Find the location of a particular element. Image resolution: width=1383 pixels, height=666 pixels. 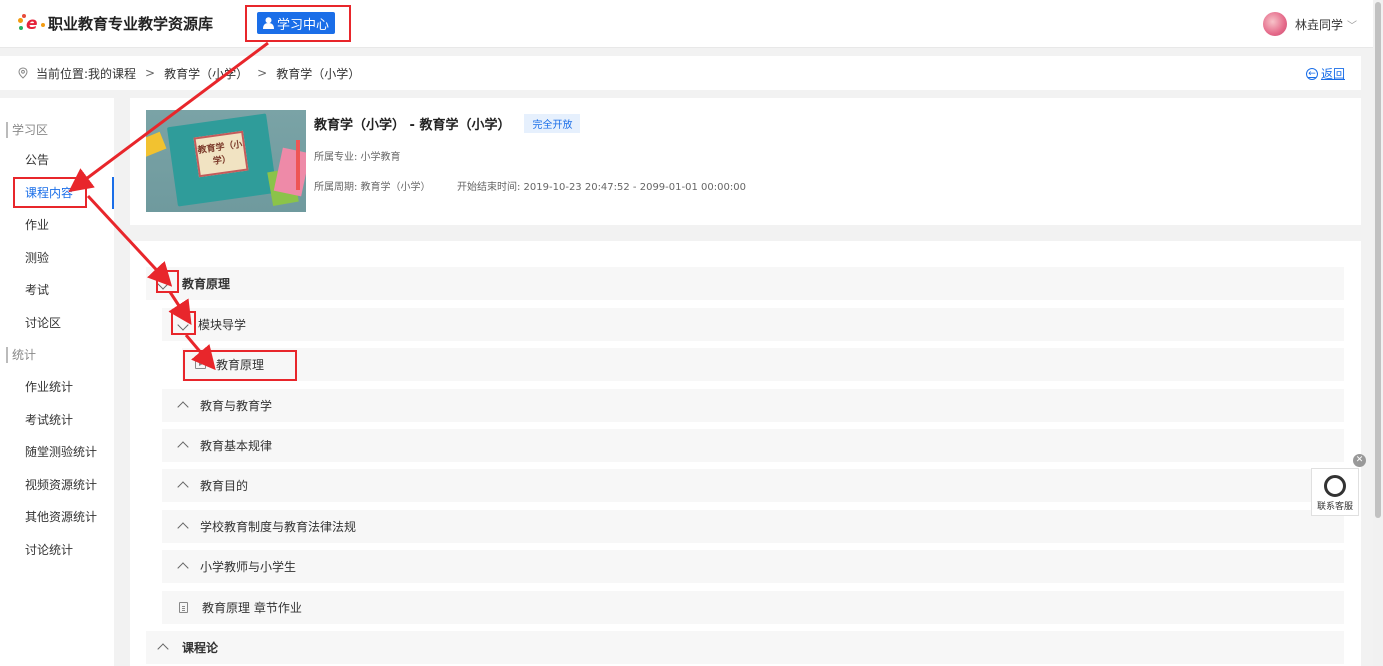

tree-homework-label: 教育原理 章节作业 is located at coordinates (252, 608).